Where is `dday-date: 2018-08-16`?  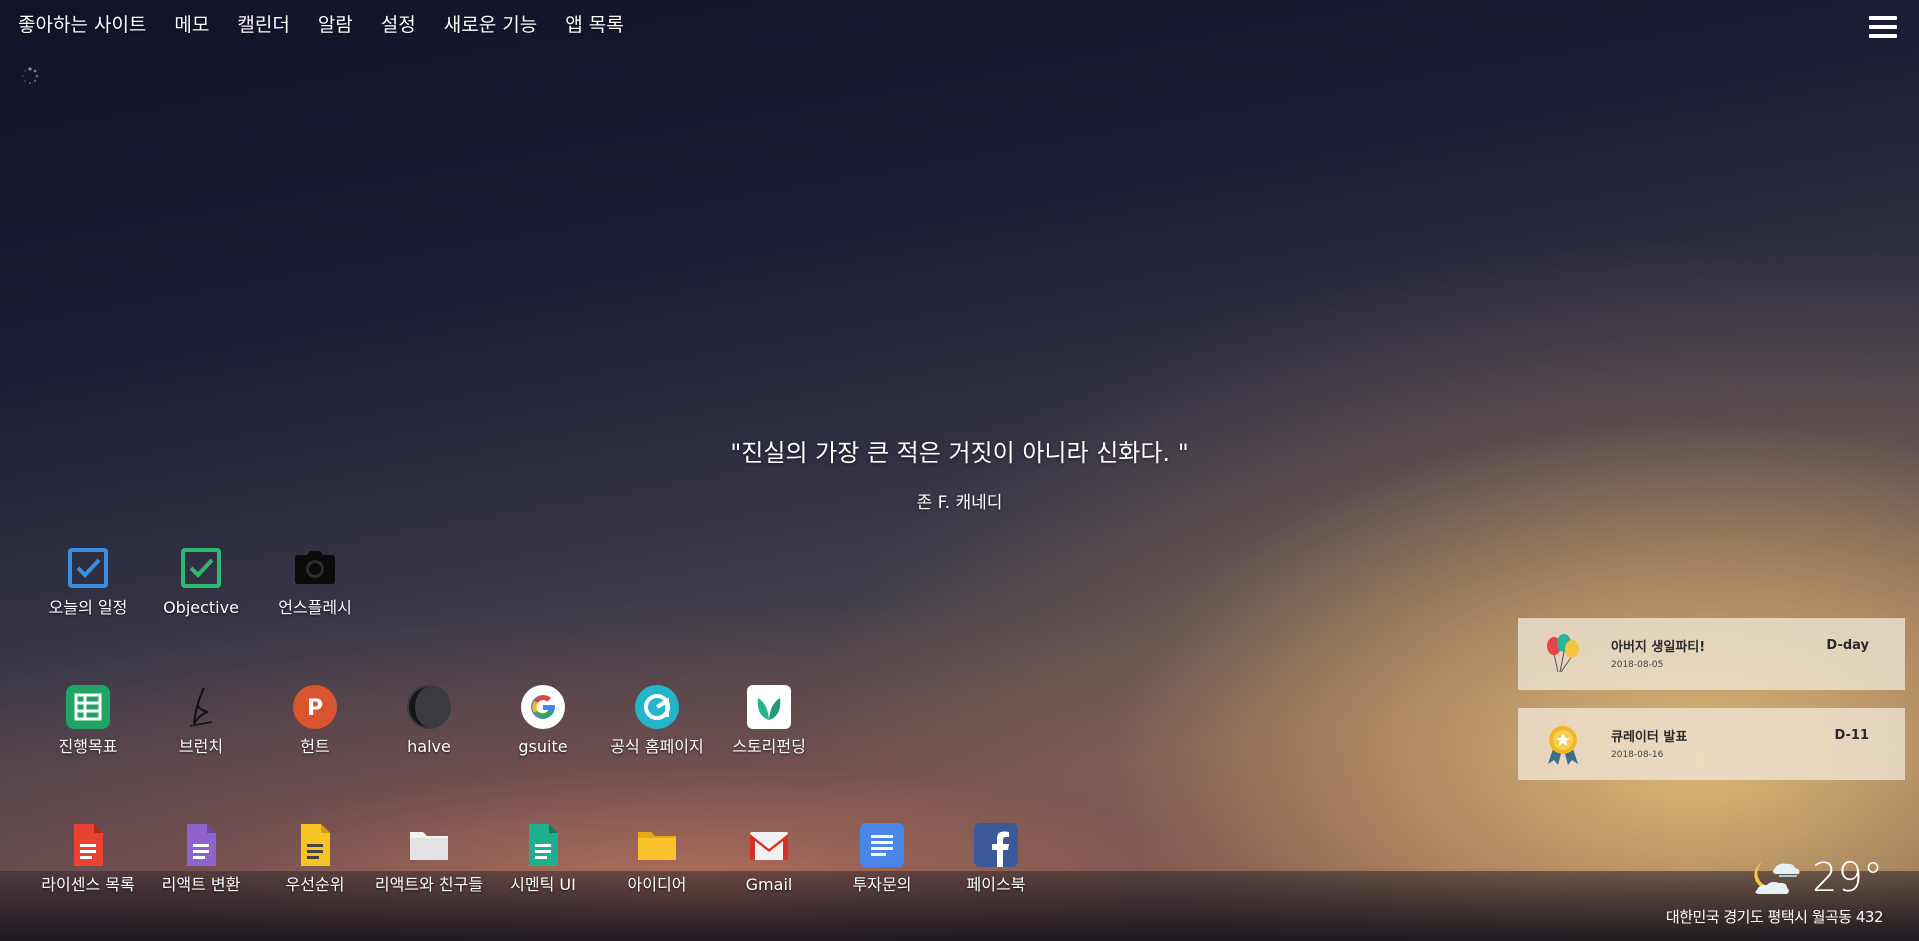 dday-date: 2018-08-16 is located at coordinates (1637, 755).